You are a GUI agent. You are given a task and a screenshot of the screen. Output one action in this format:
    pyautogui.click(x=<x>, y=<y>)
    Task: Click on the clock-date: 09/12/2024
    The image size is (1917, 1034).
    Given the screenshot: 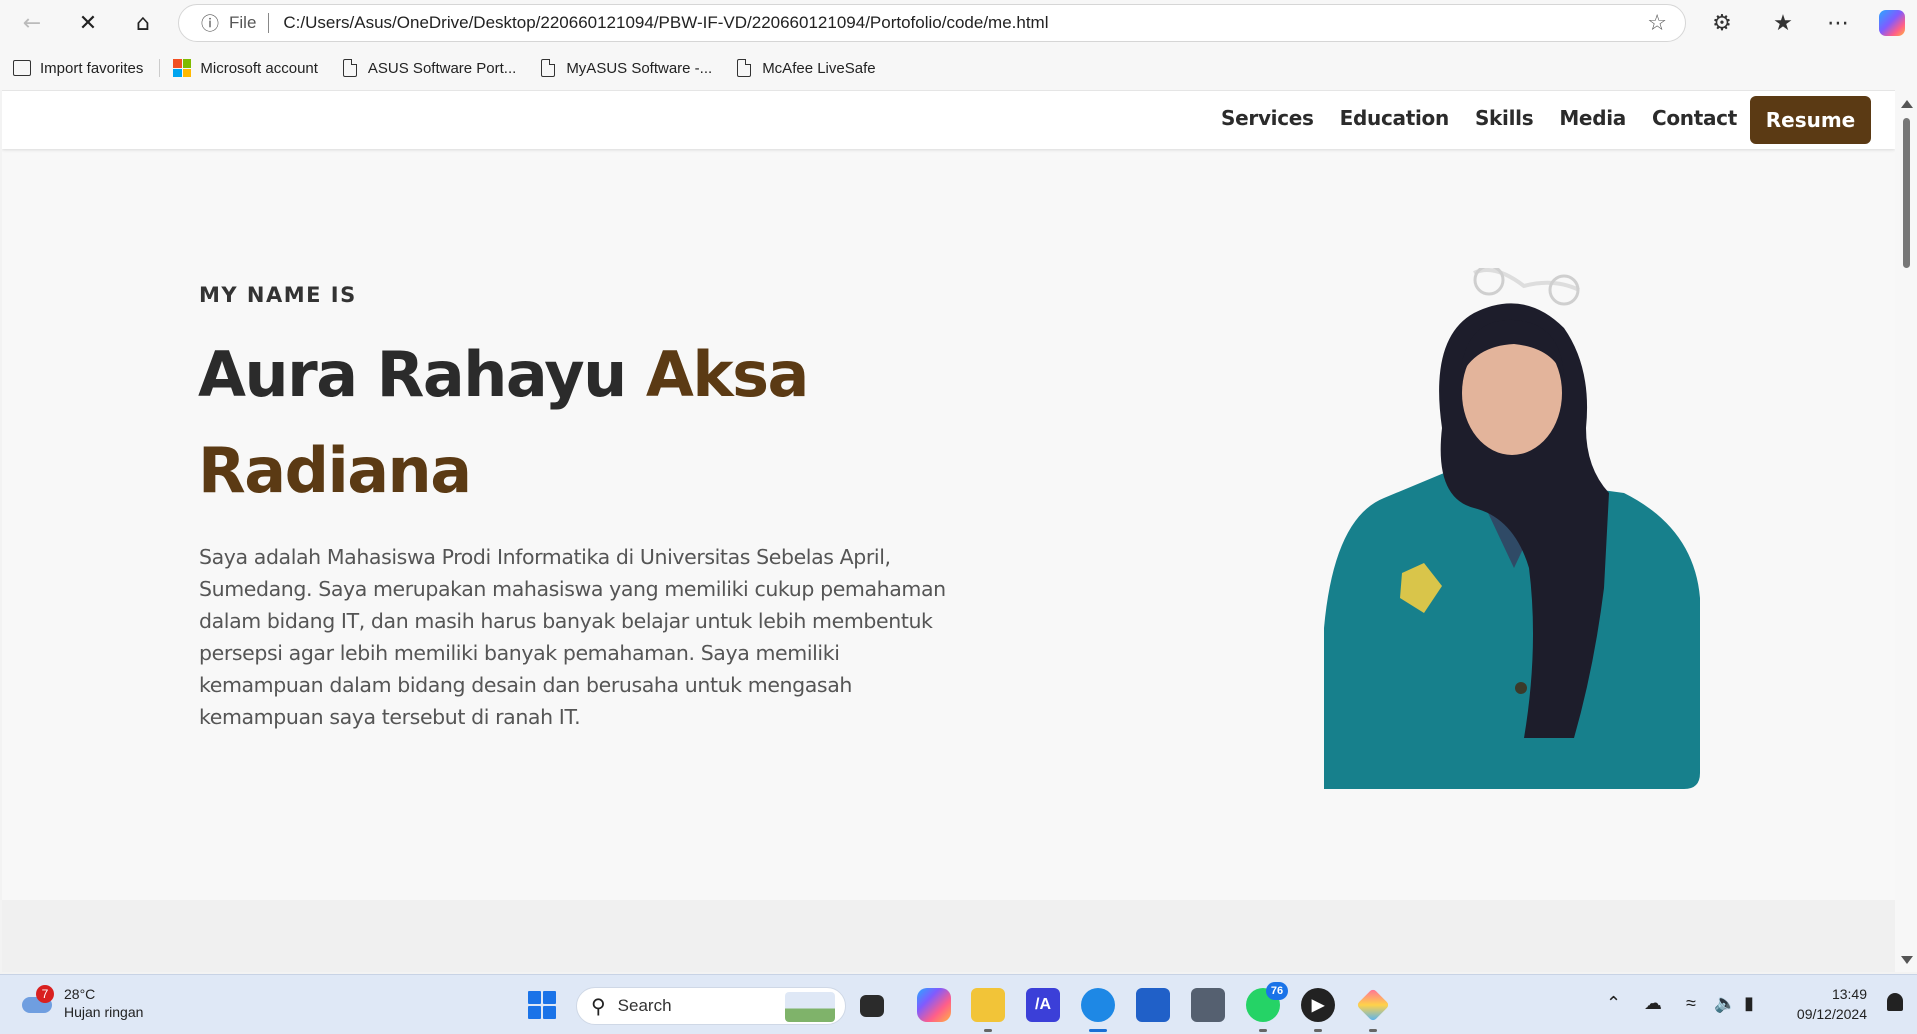 What is the action you would take?
    pyautogui.click(x=1831, y=1014)
    